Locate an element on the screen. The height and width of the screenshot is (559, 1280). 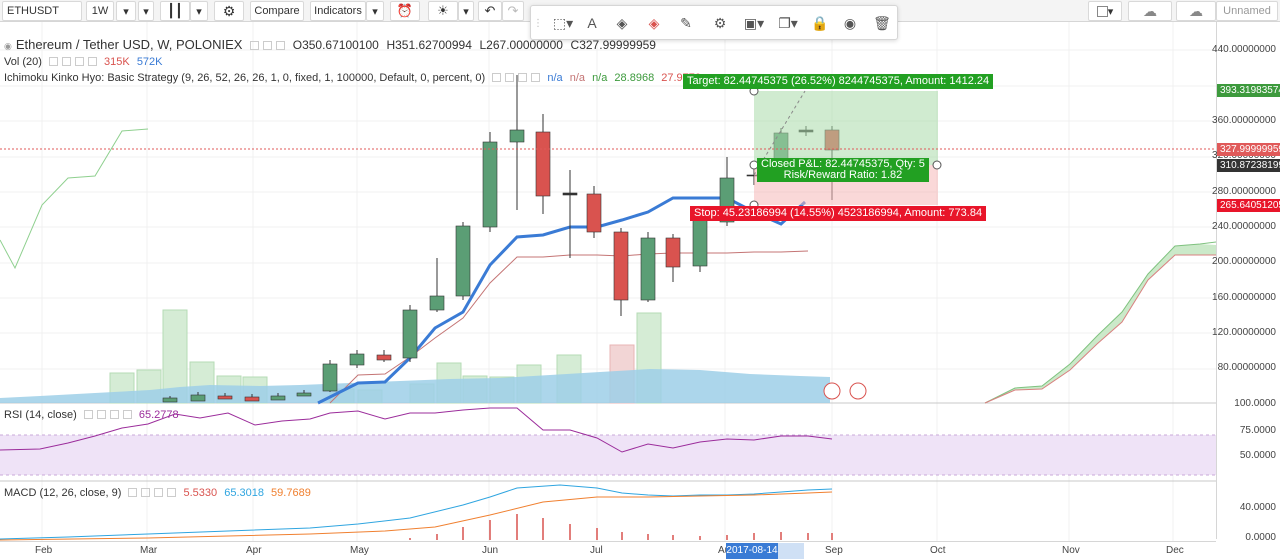
drawing-settings-button: ⚙ is located at coordinates (720, 23).